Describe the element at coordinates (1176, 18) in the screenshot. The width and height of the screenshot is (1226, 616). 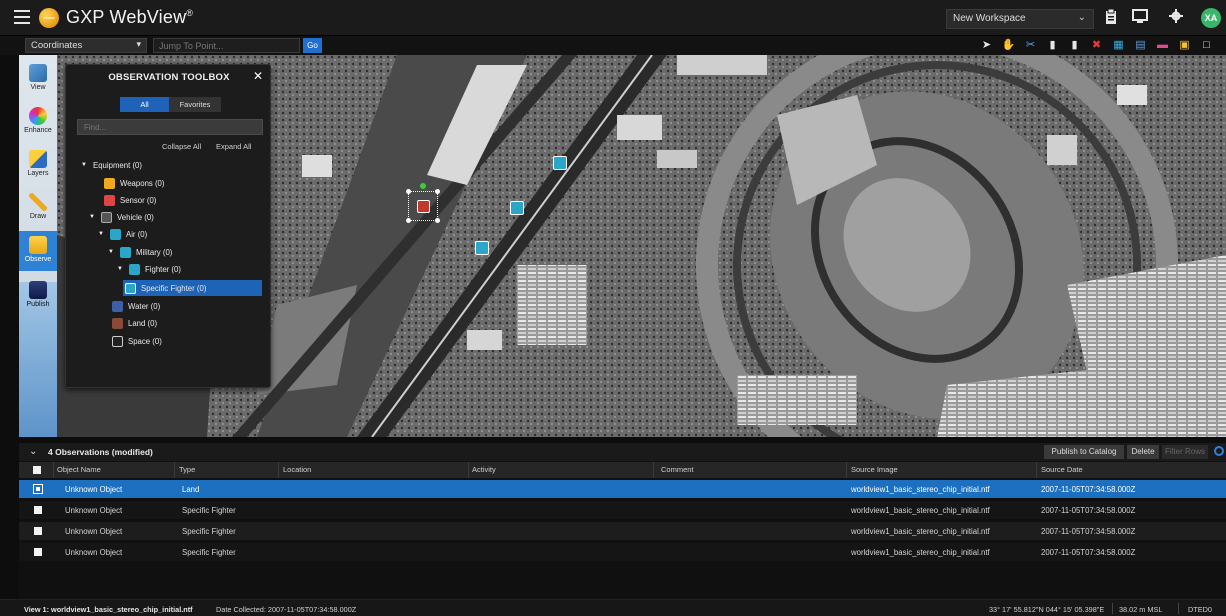
I see `gear-icon` at that location.